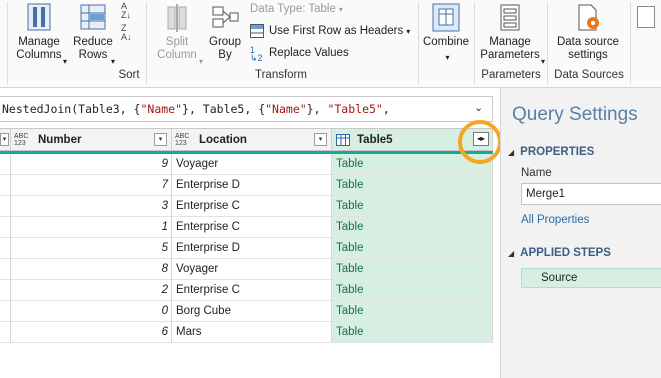 Image resolution: width=661 pixels, height=378 pixels. I want to click on manage-parameters-label: Manage Parameters, so click(510, 48).